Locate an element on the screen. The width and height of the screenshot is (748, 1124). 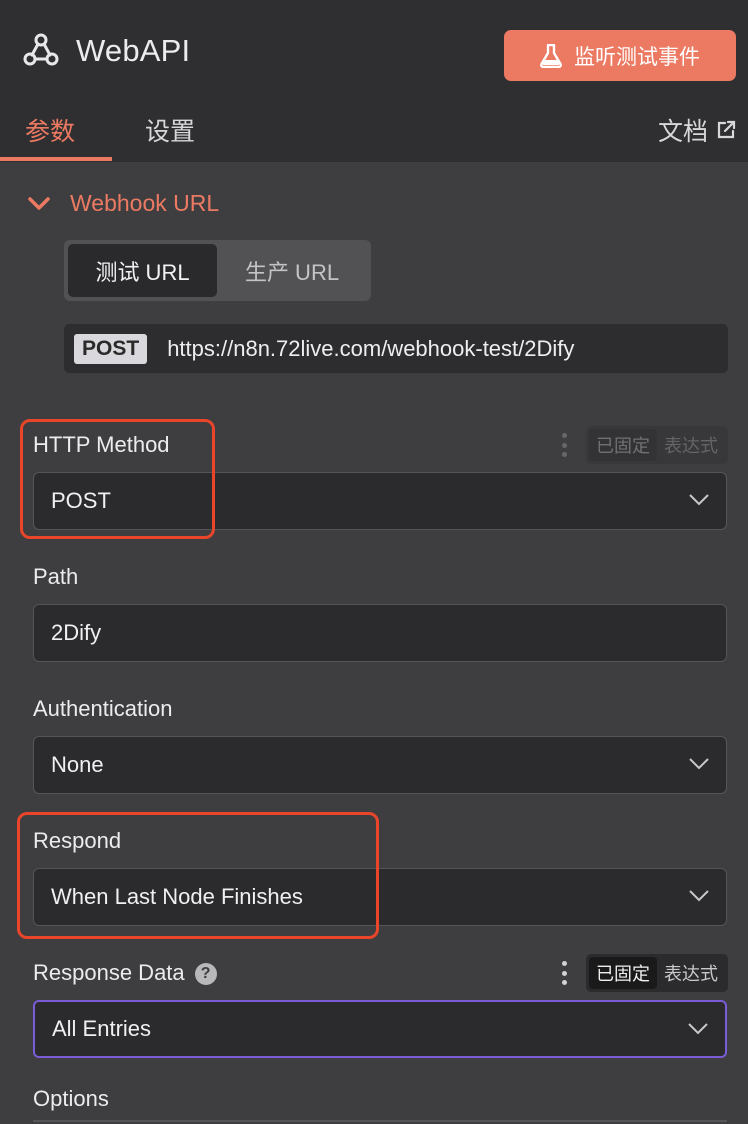
authentication-label: Authentication is located at coordinates (103, 708).